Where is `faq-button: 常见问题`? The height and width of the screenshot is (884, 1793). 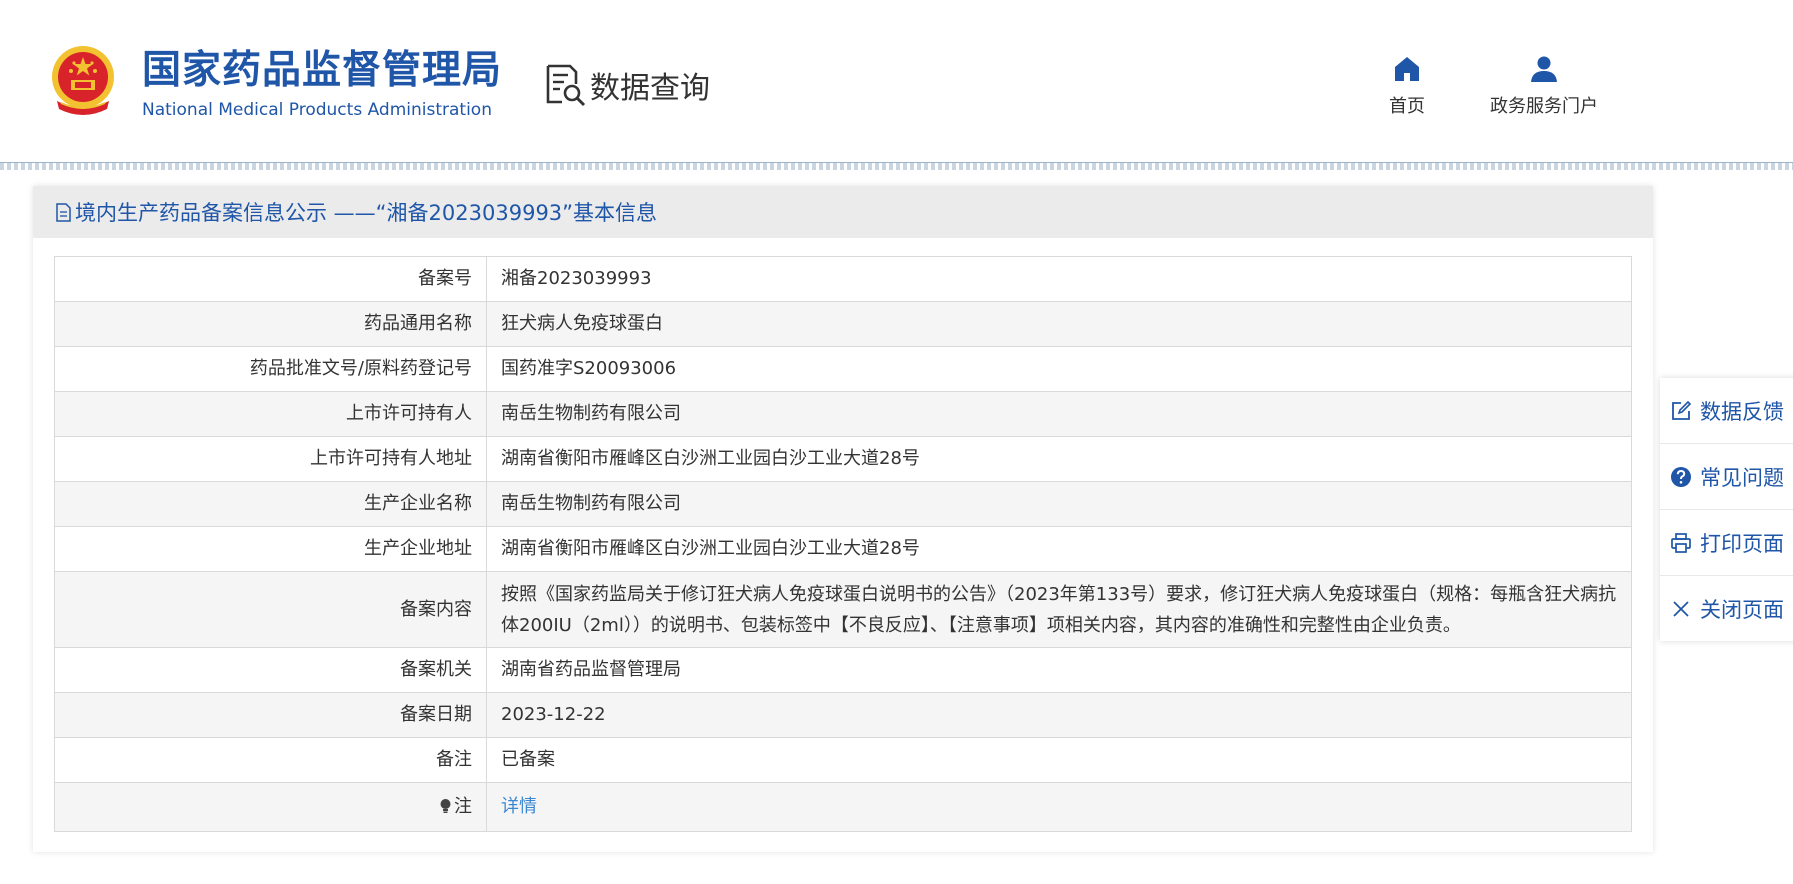 faq-button: 常见问题 is located at coordinates (1726, 477).